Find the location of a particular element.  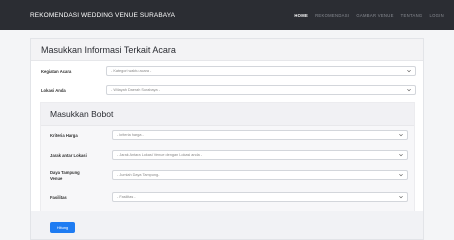

daya-tampung-select: - Jumlah Daya Tampung- is located at coordinates (260, 175).